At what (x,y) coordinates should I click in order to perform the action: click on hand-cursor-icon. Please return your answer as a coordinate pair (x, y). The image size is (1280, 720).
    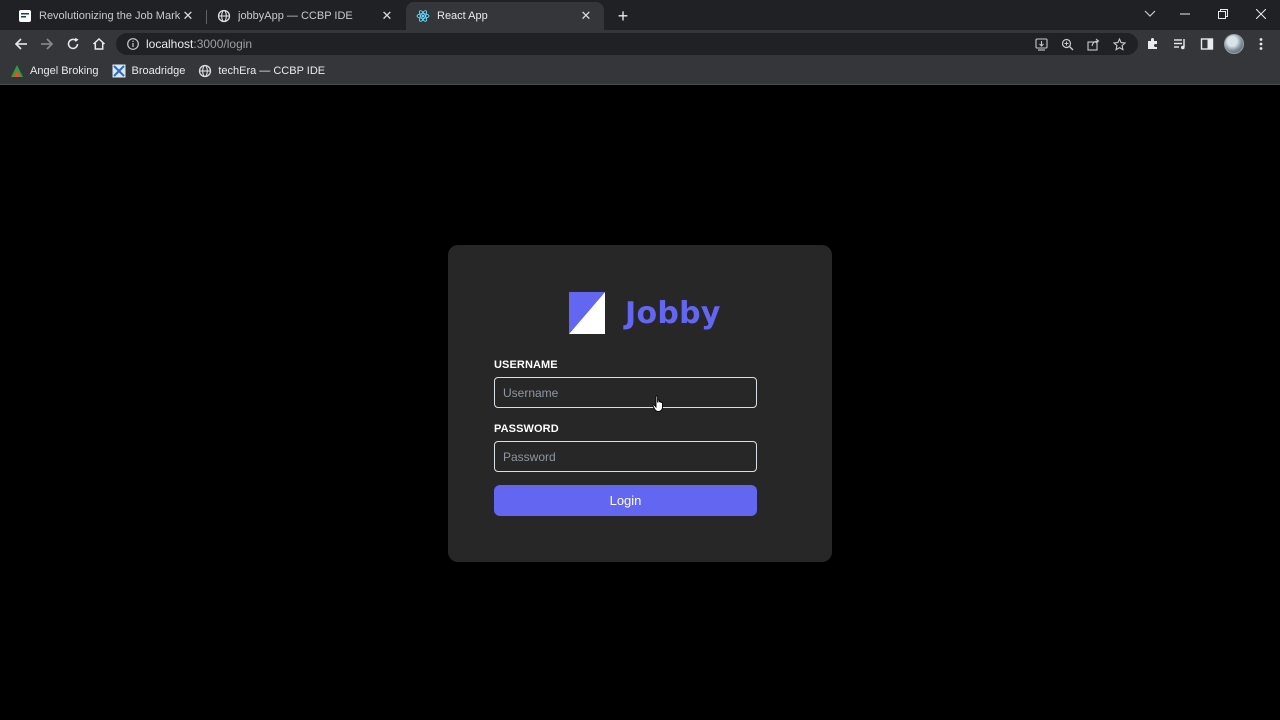
    Looking at the image, I should click on (657, 403).